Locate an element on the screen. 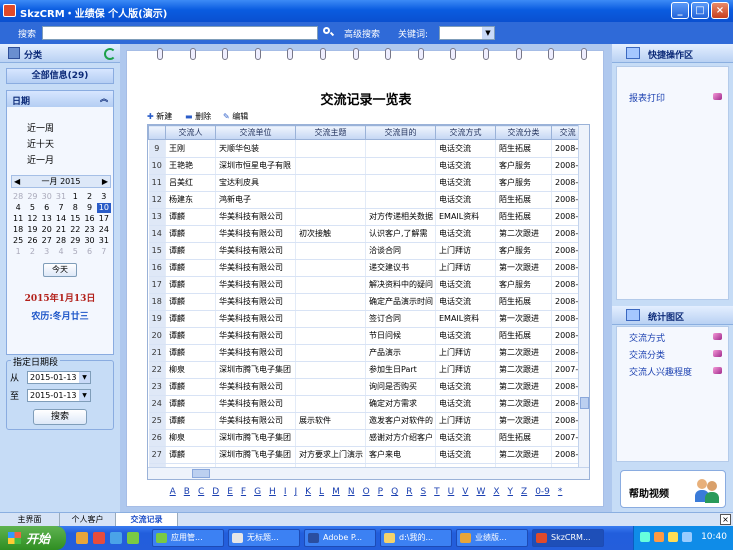  calendar-day: 24 is located at coordinates (104, 230).